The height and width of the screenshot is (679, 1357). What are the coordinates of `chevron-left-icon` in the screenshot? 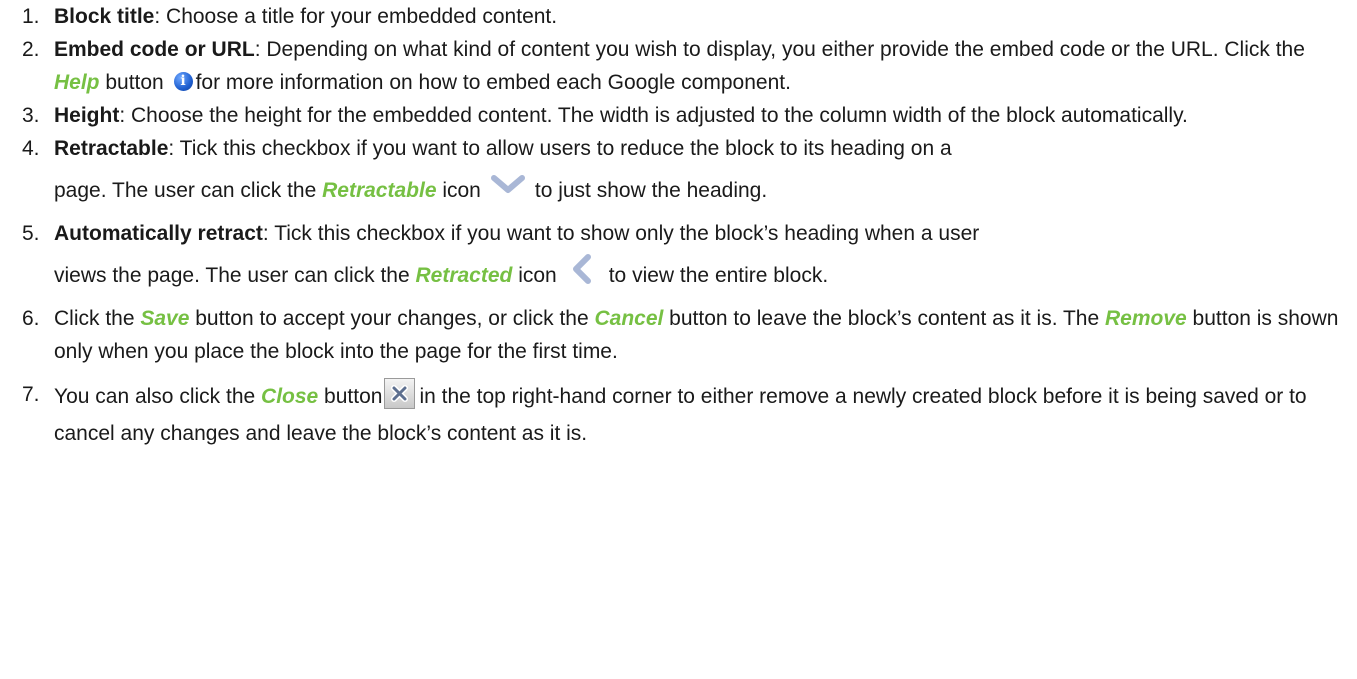 It's located at (581, 269).